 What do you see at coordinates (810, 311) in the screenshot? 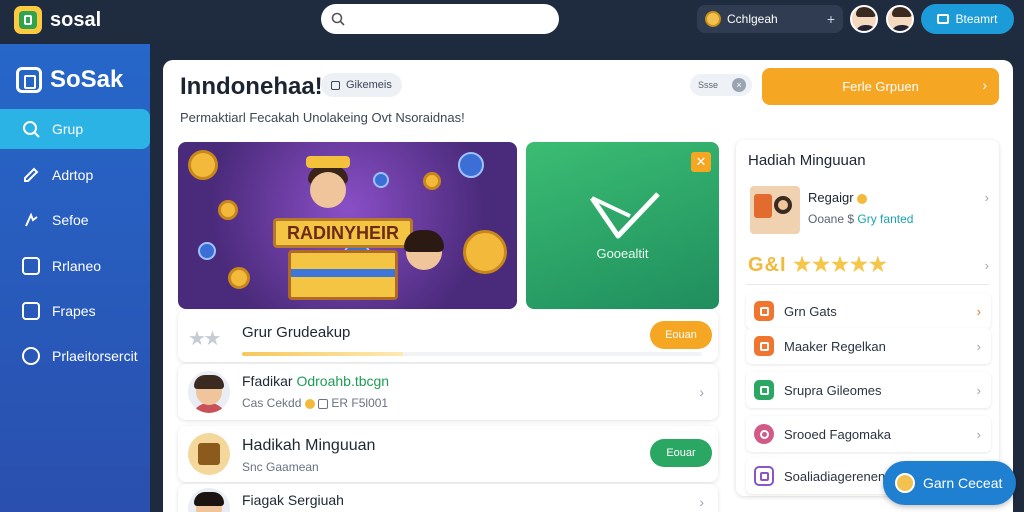
I see `reward-list-label: Grn Gats` at bounding box center [810, 311].